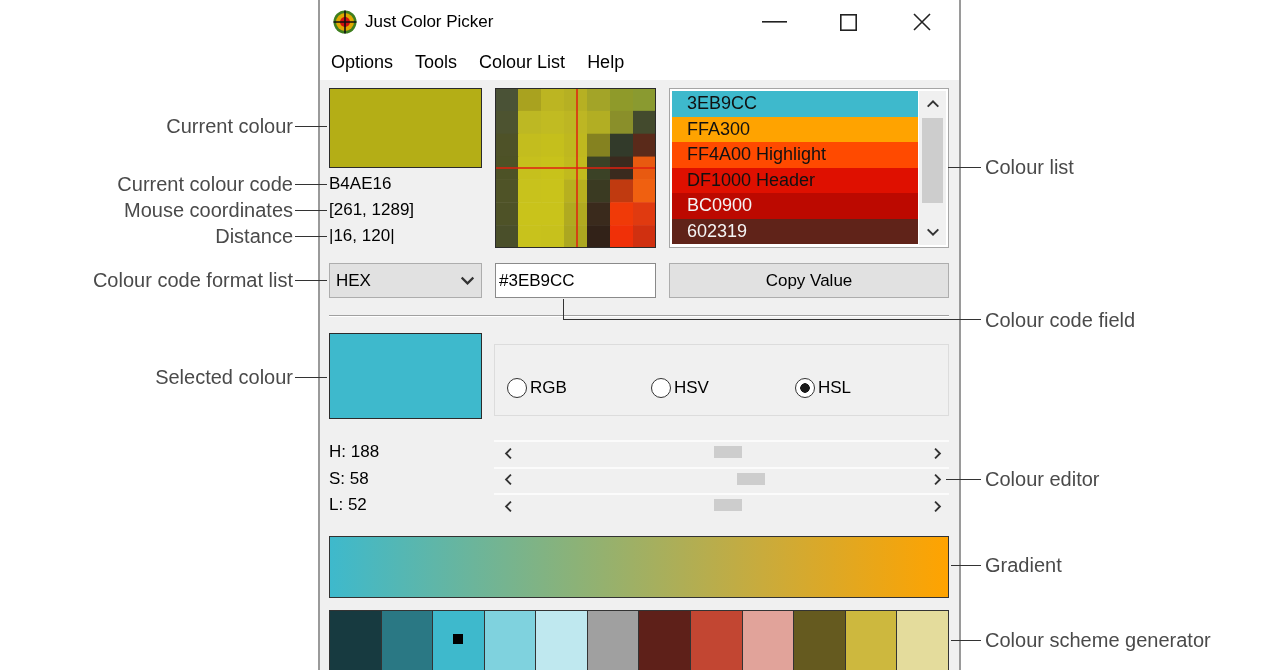 The height and width of the screenshot is (670, 1280). What do you see at coordinates (680, 388) in the screenshot?
I see `radio-option: HSV` at bounding box center [680, 388].